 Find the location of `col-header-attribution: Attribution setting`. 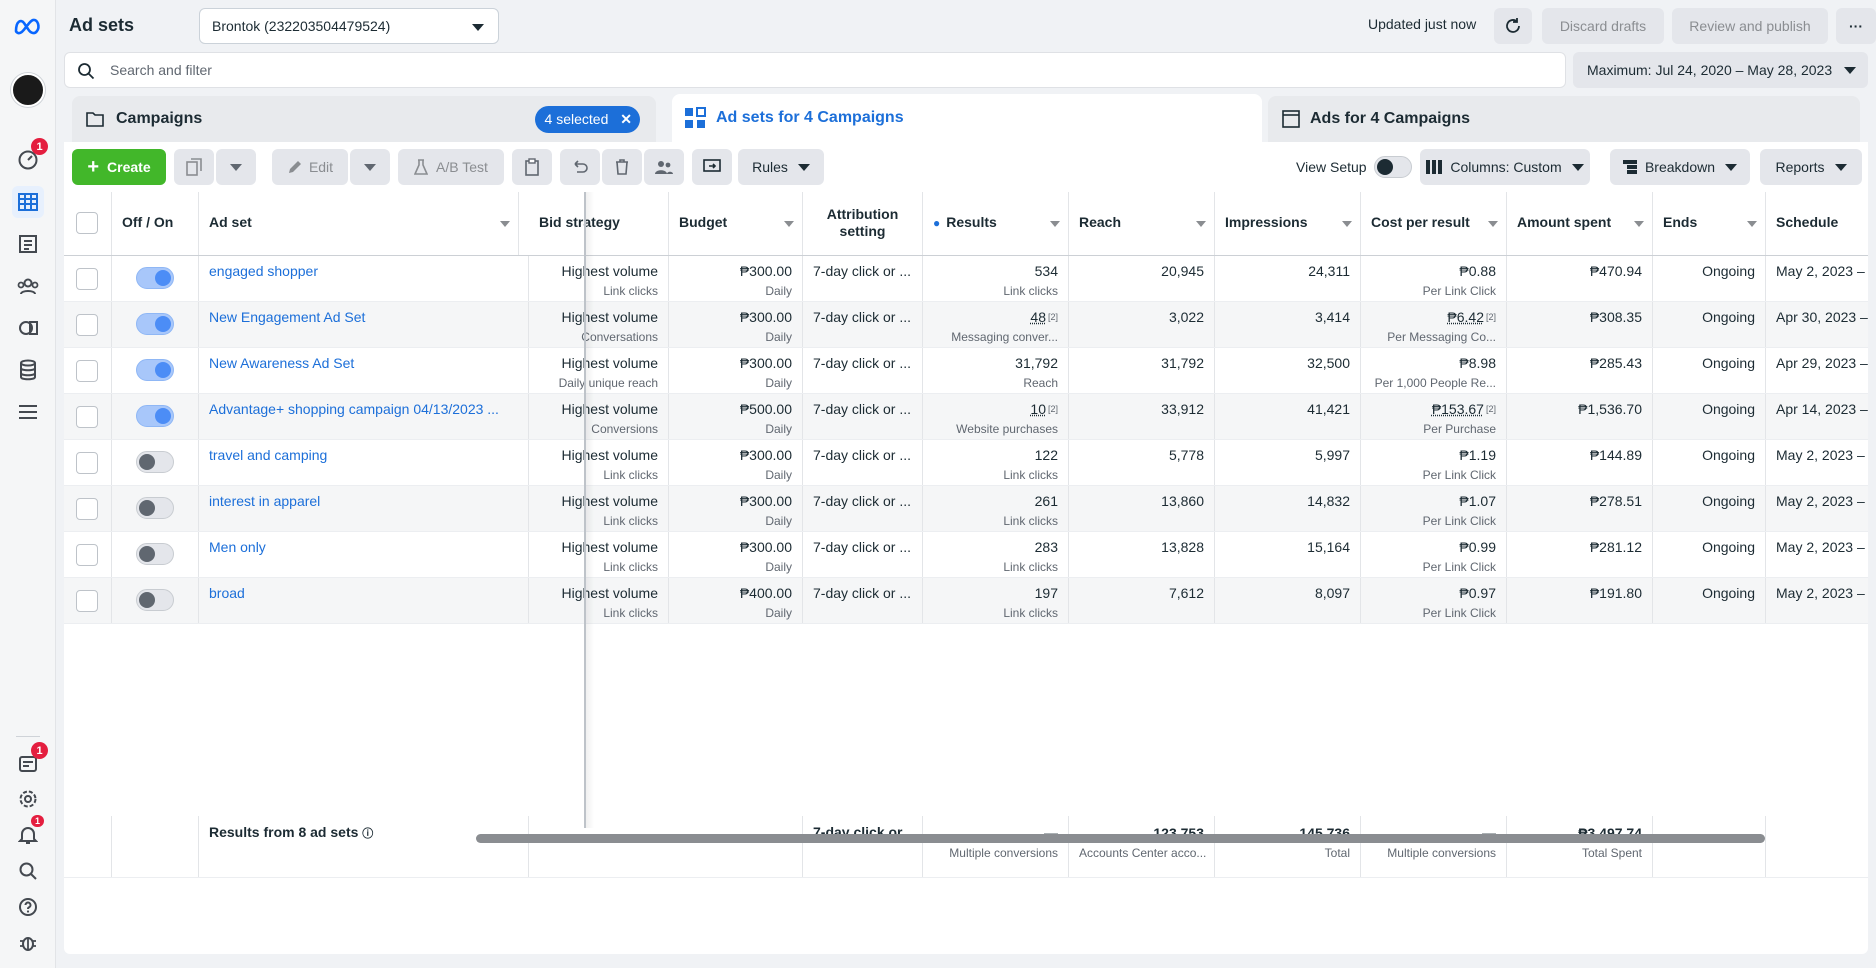

col-header-attribution: Attribution setting is located at coordinates (863, 223).